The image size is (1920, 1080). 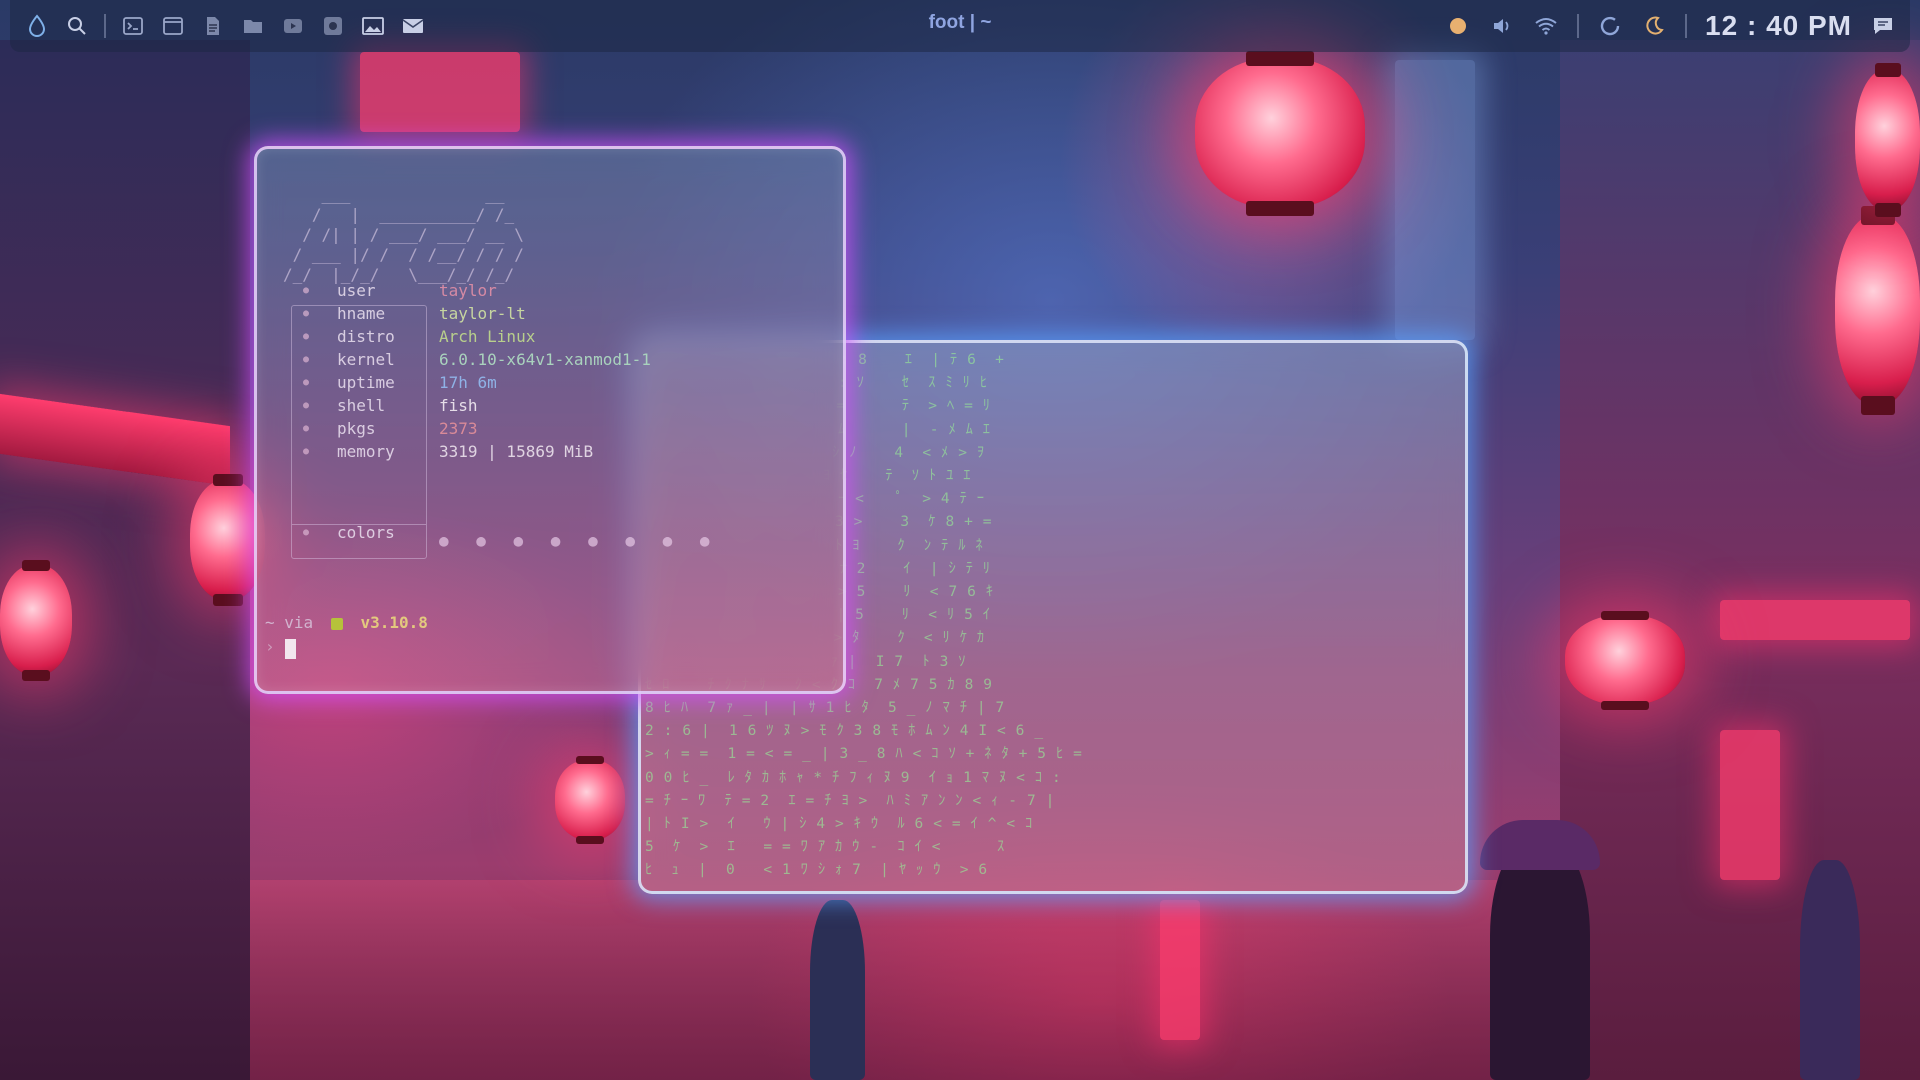 What do you see at coordinates (361, 313) in the screenshot?
I see `info-key: hname` at bounding box center [361, 313].